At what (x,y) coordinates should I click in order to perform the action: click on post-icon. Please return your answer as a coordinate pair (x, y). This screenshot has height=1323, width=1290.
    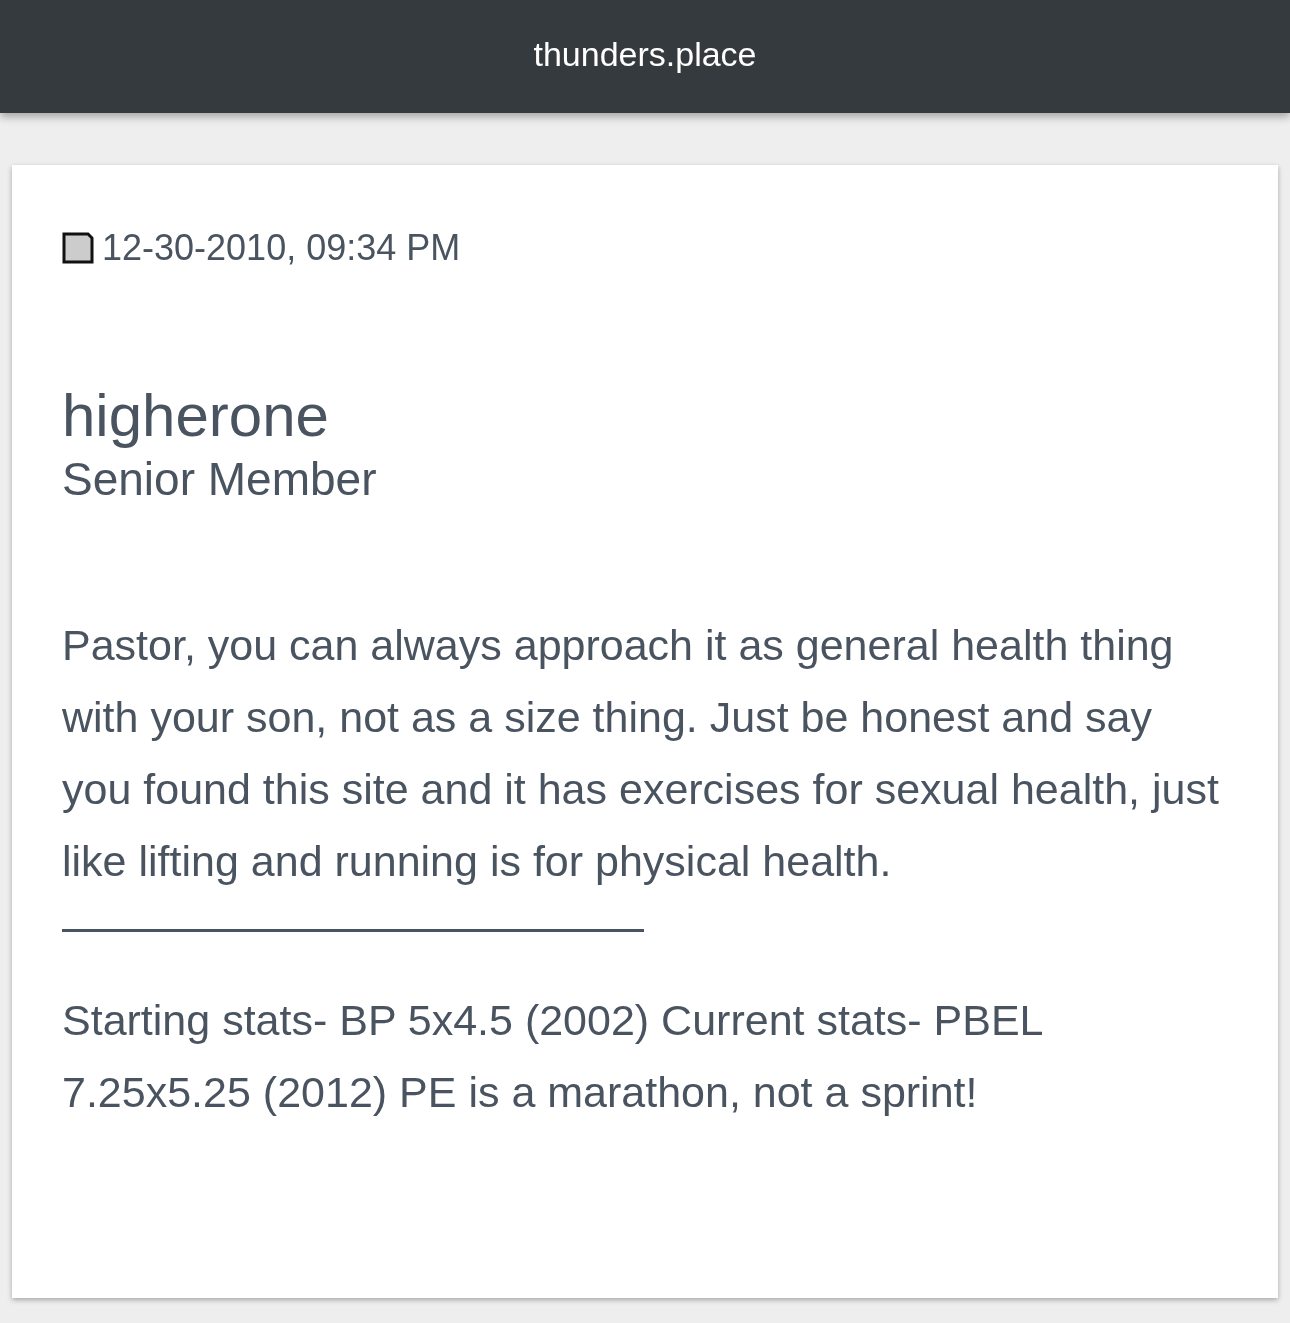
    Looking at the image, I should click on (78, 248).